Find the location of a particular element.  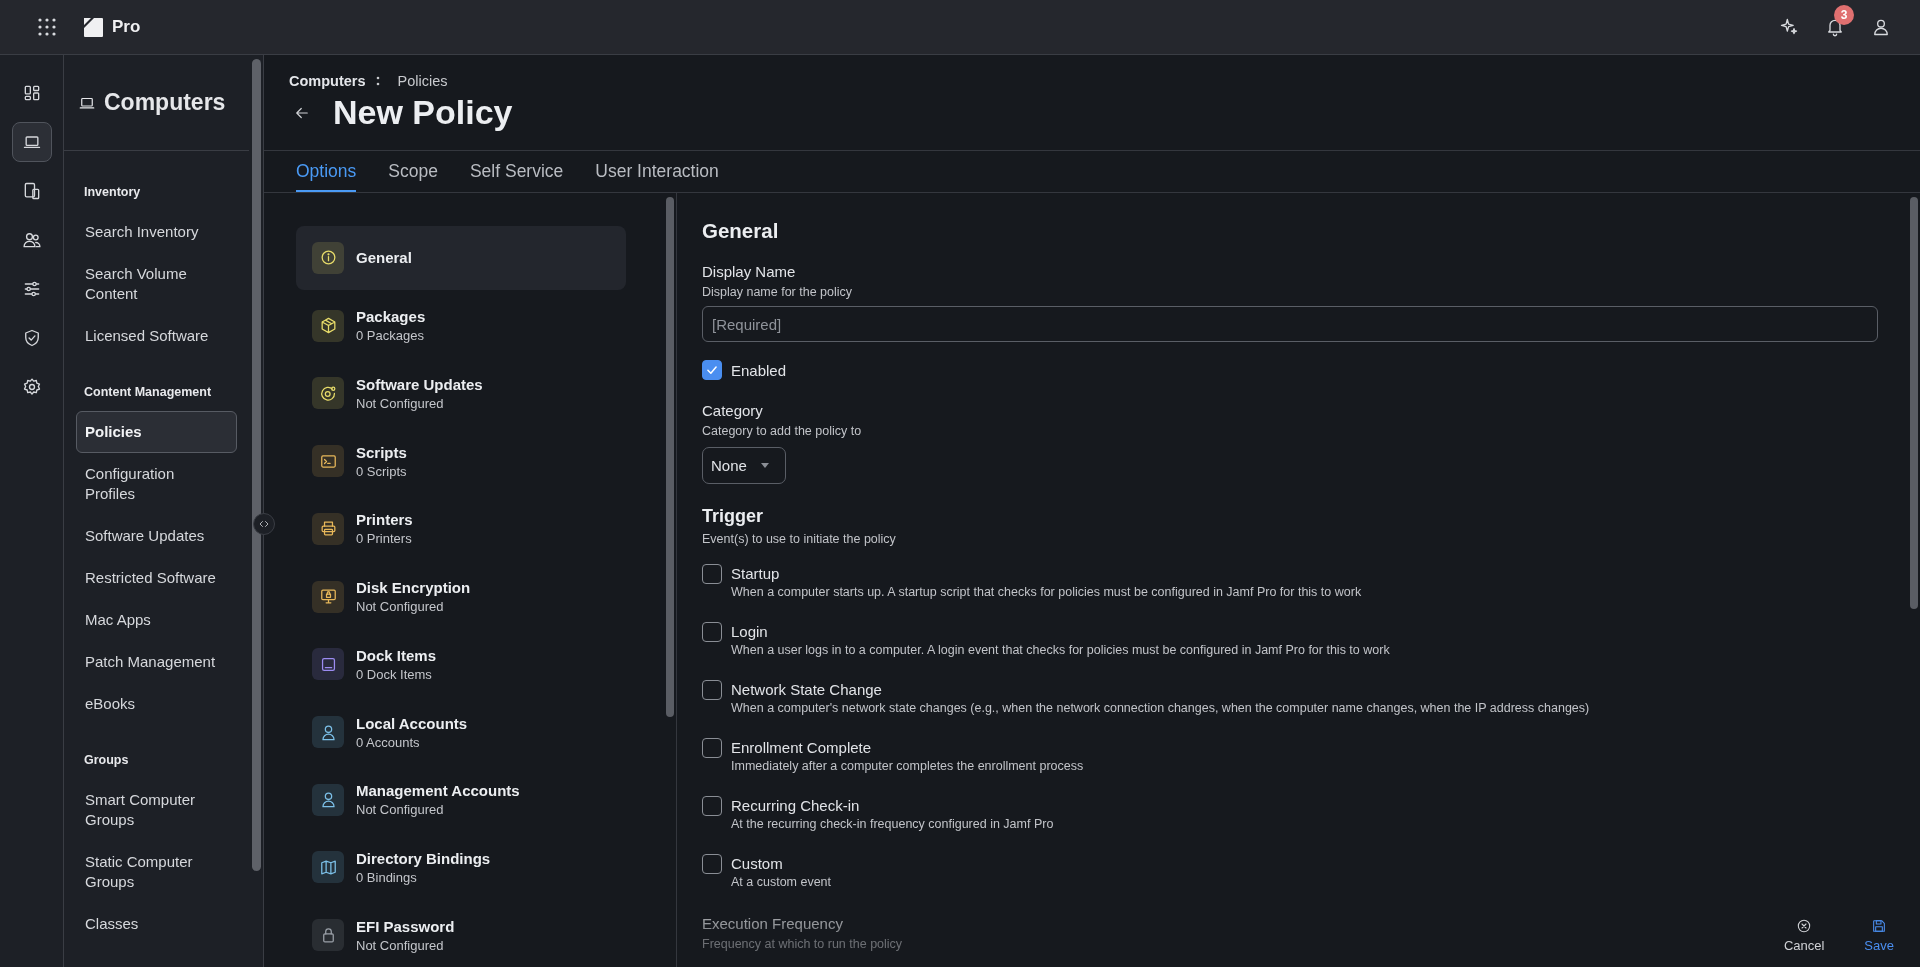

option-status: 0 Dock Items is located at coordinates (394, 674).